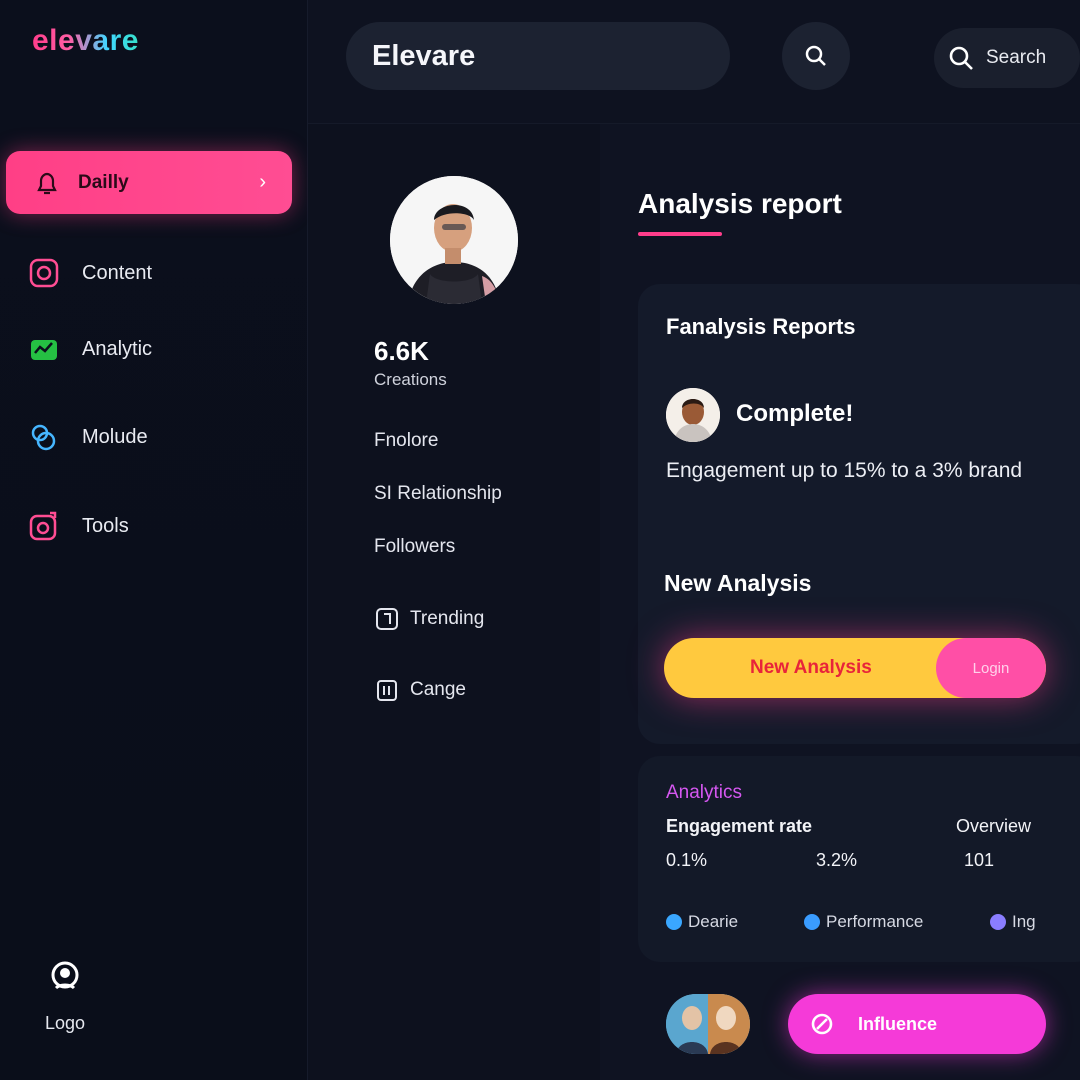  Describe the element at coordinates (158, 526) in the screenshot. I see `sidebar-item-tools: Tools` at that location.